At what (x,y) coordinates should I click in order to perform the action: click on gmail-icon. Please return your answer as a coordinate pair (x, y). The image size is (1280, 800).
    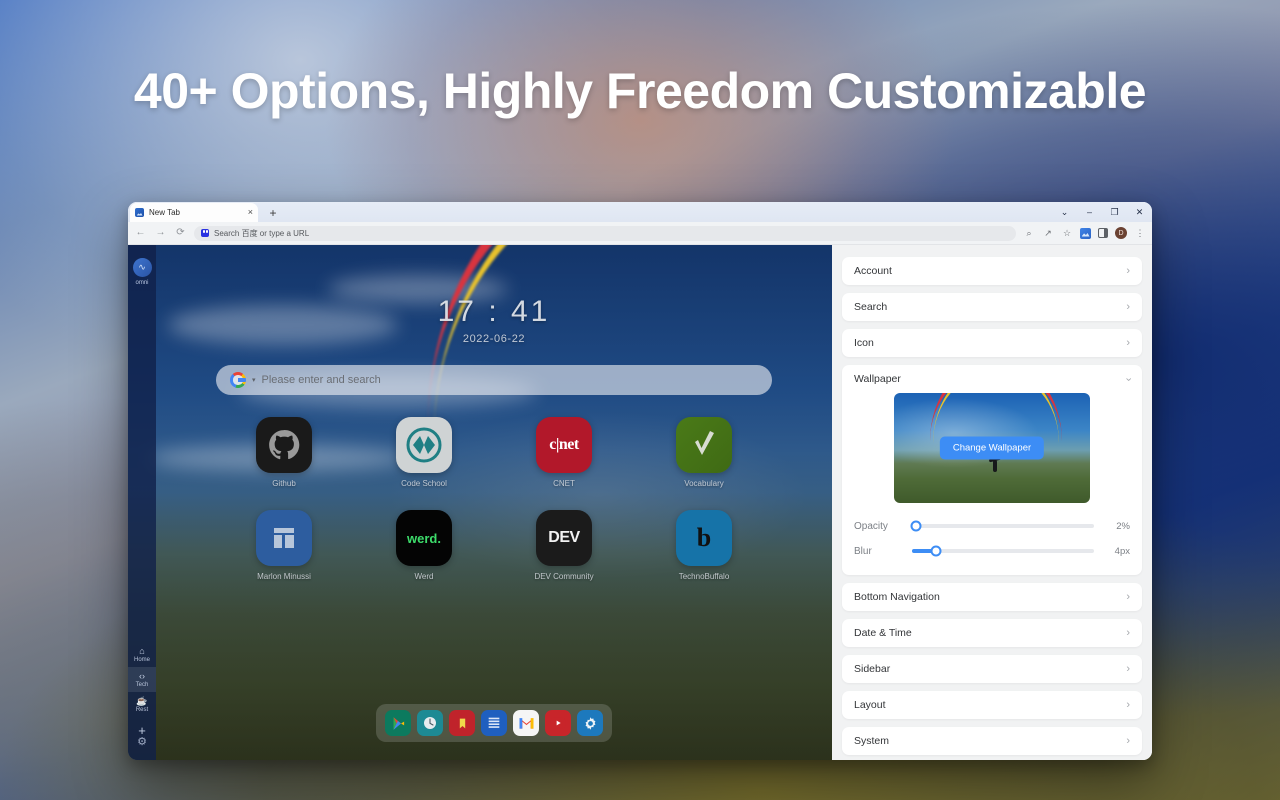
    Looking at the image, I should click on (526, 723).